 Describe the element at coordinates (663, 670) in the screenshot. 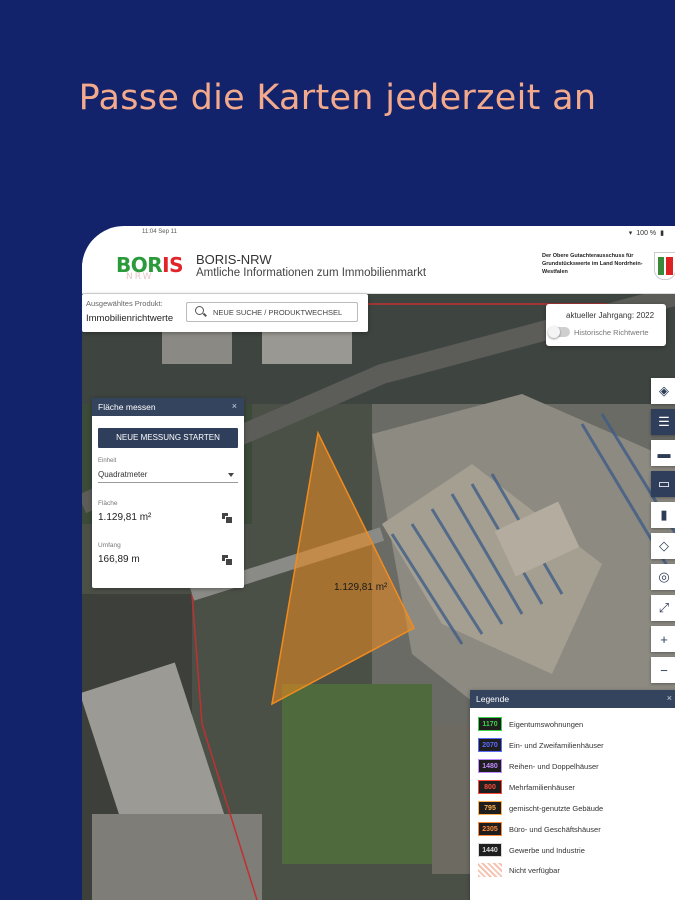

I see `zoom-out-icon: −` at that location.